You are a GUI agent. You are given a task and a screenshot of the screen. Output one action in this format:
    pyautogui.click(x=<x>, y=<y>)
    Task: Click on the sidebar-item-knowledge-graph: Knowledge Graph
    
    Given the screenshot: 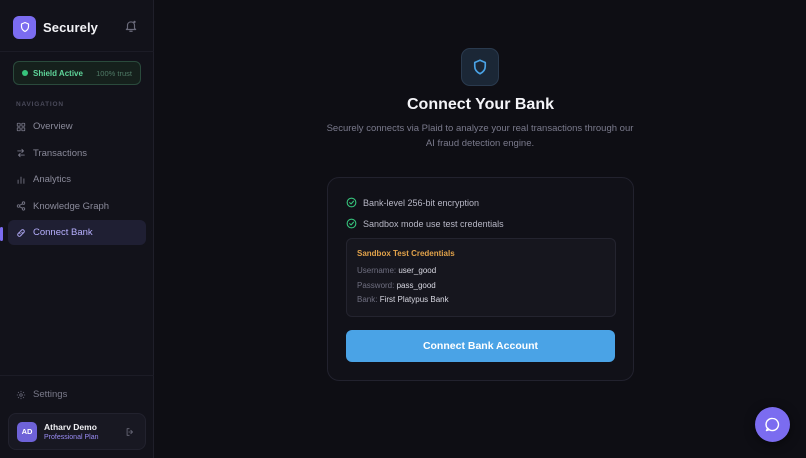 What is the action you would take?
    pyautogui.click(x=77, y=206)
    